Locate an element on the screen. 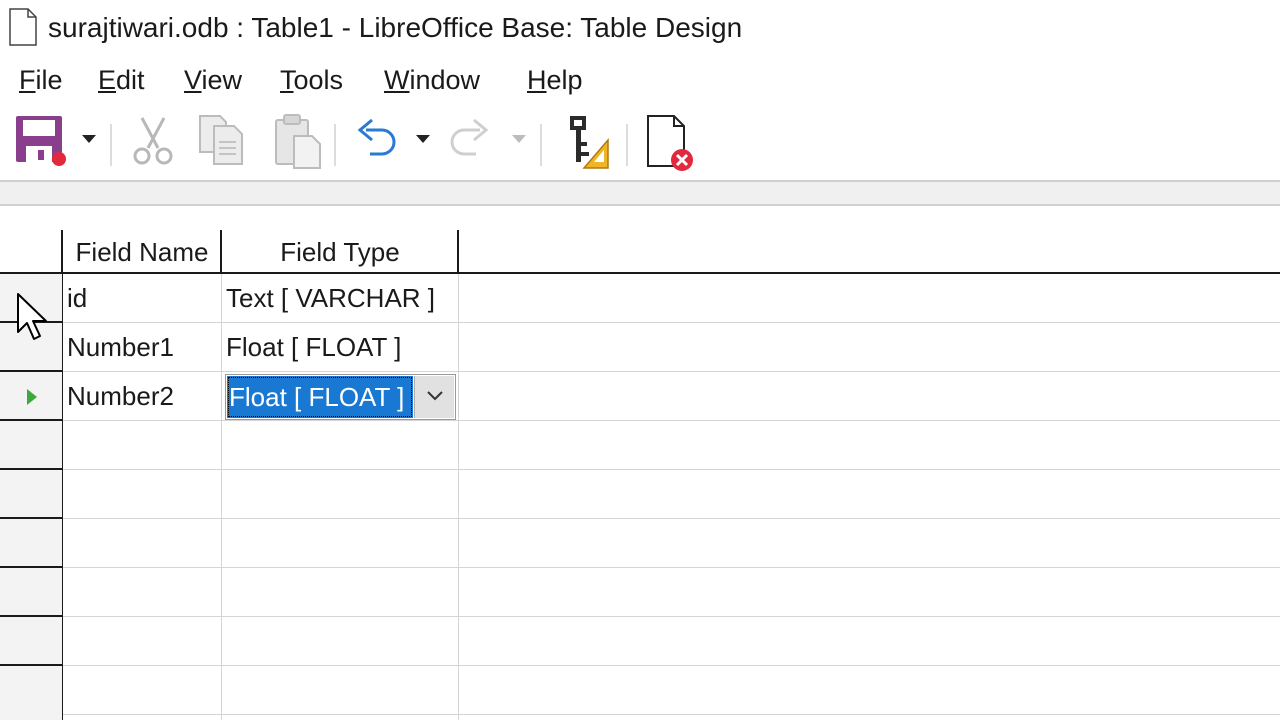 The width and height of the screenshot is (1280, 720). field-type-combobox: Float [ FLOAT ] is located at coordinates (340, 397).